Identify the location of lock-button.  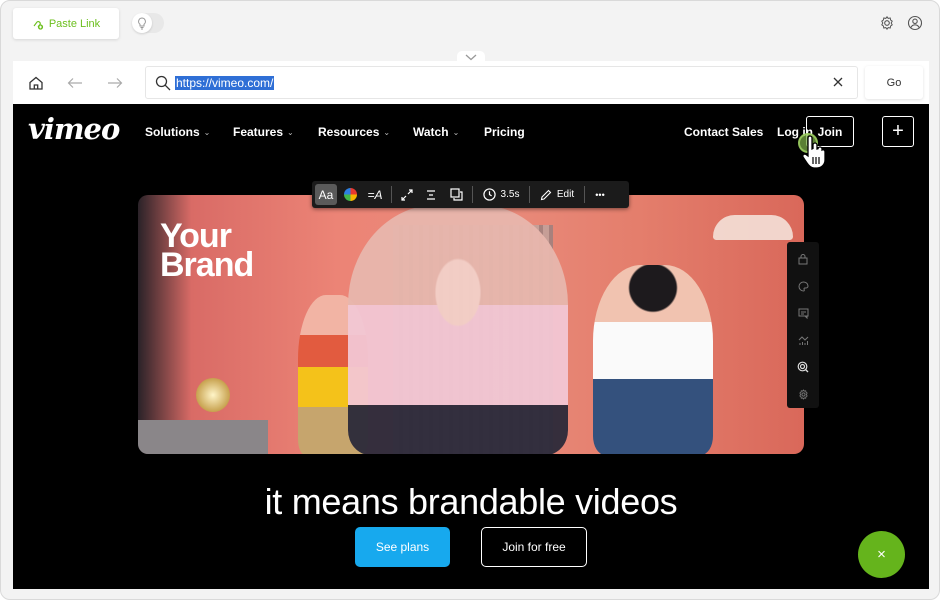
(803, 259).